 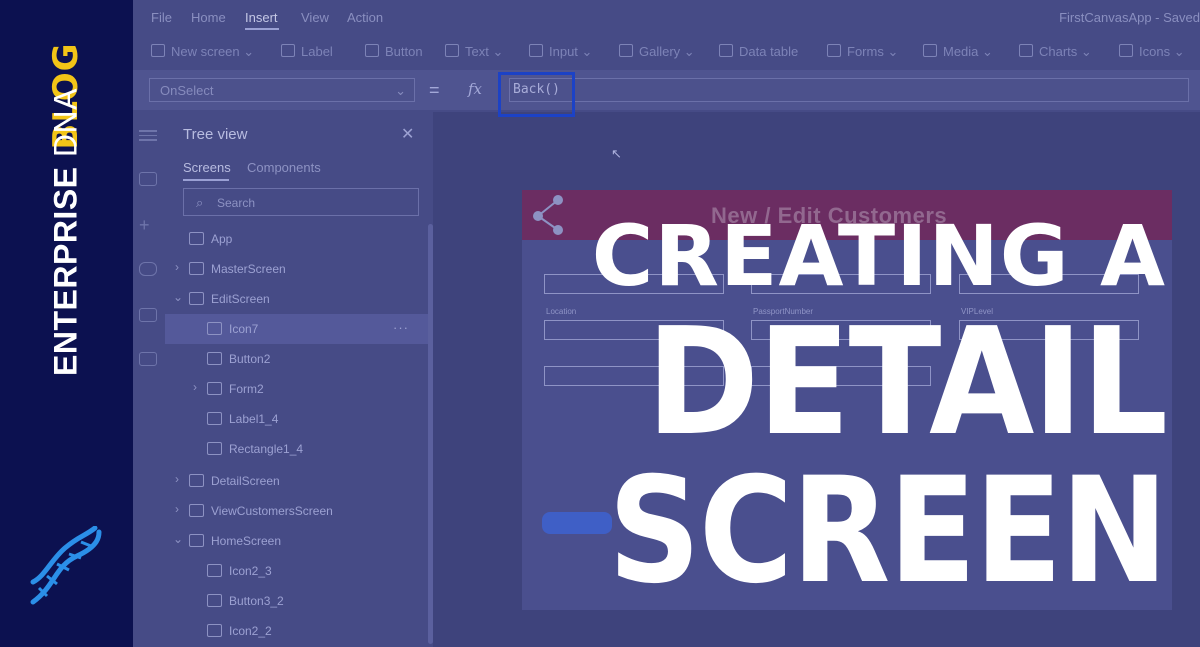 I want to click on layers-icon, so click(x=148, y=179).